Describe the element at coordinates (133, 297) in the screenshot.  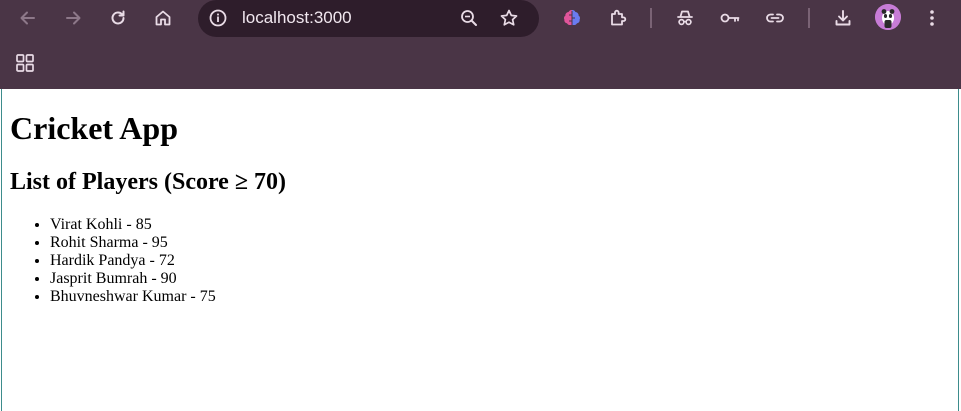
I see `list-item: Bhuvneshwar Kumar - 75` at that location.